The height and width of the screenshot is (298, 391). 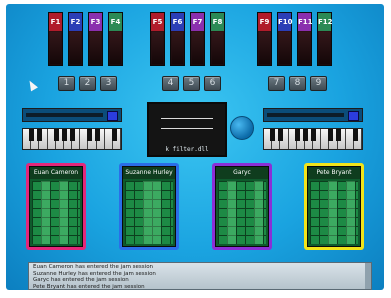 What do you see at coordinates (75, 39) in the screenshot?
I see `fkey-f2: F2` at bounding box center [75, 39].